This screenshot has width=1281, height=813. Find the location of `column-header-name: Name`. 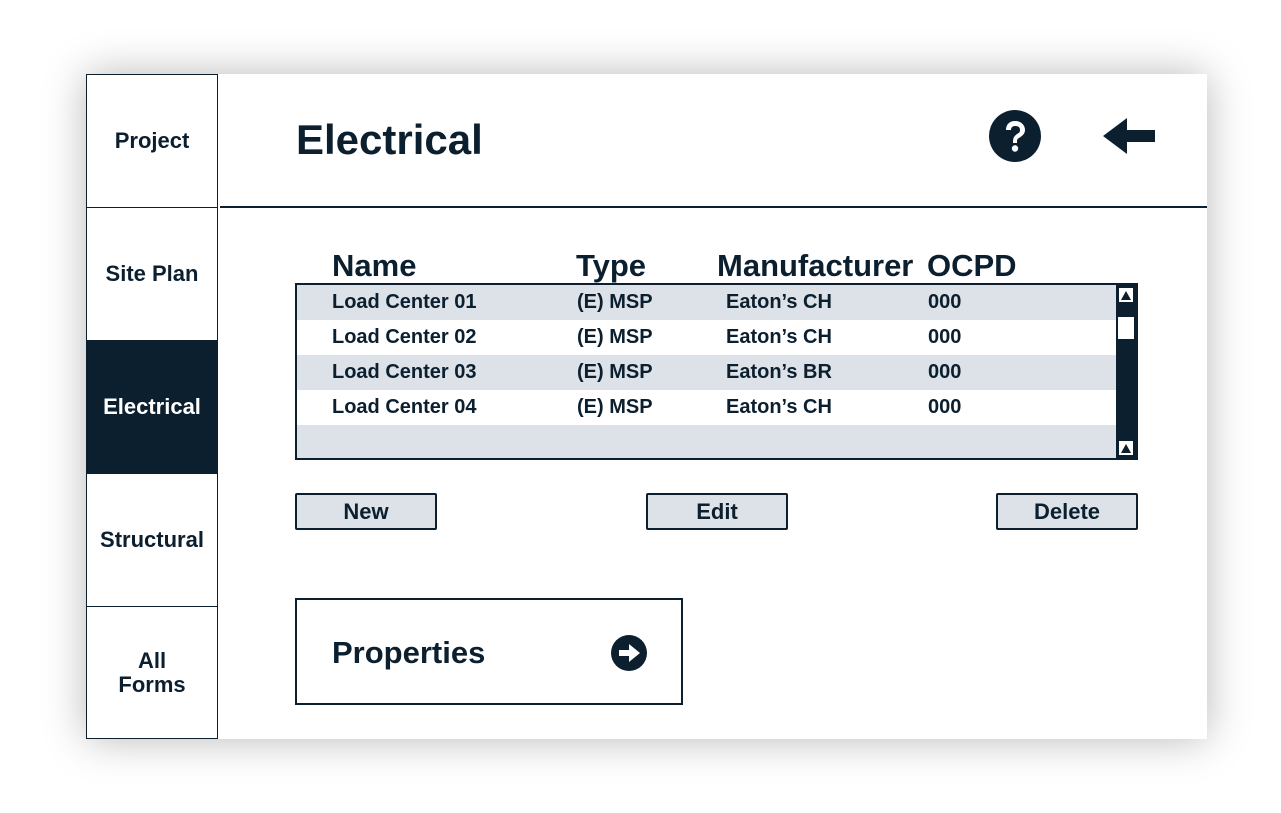

column-header-name: Name is located at coordinates (374, 265).